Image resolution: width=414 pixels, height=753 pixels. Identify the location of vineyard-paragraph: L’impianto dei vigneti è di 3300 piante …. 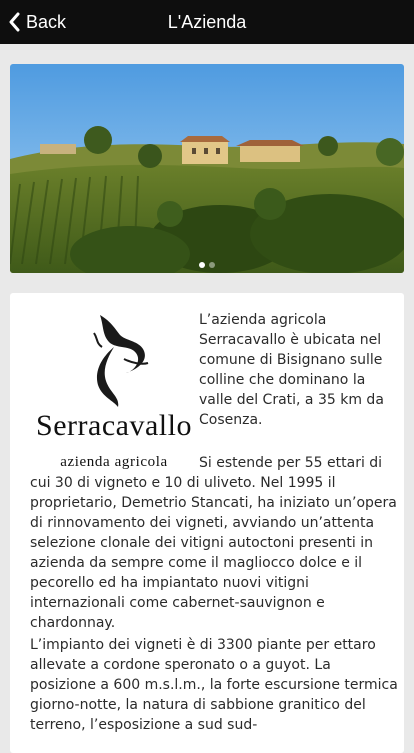
(214, 685).